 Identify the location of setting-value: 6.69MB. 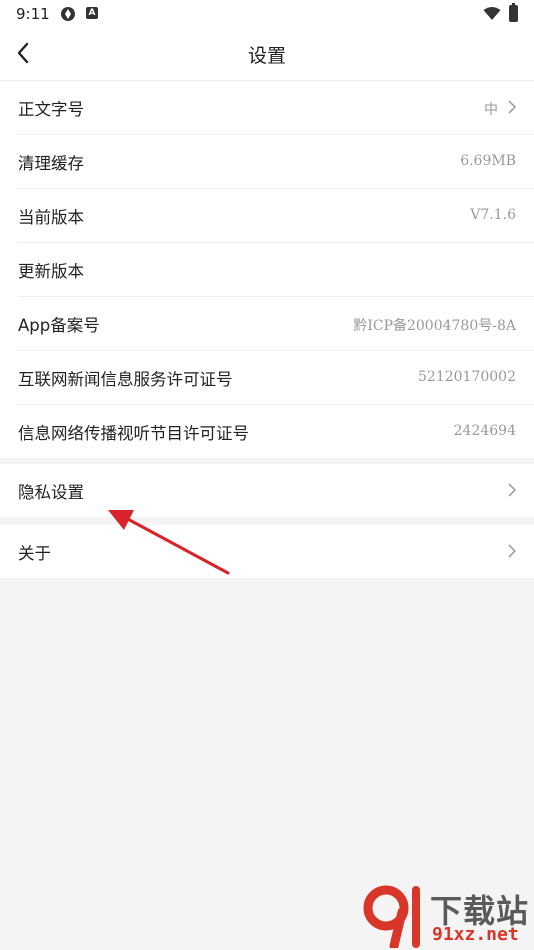
(488, 161).